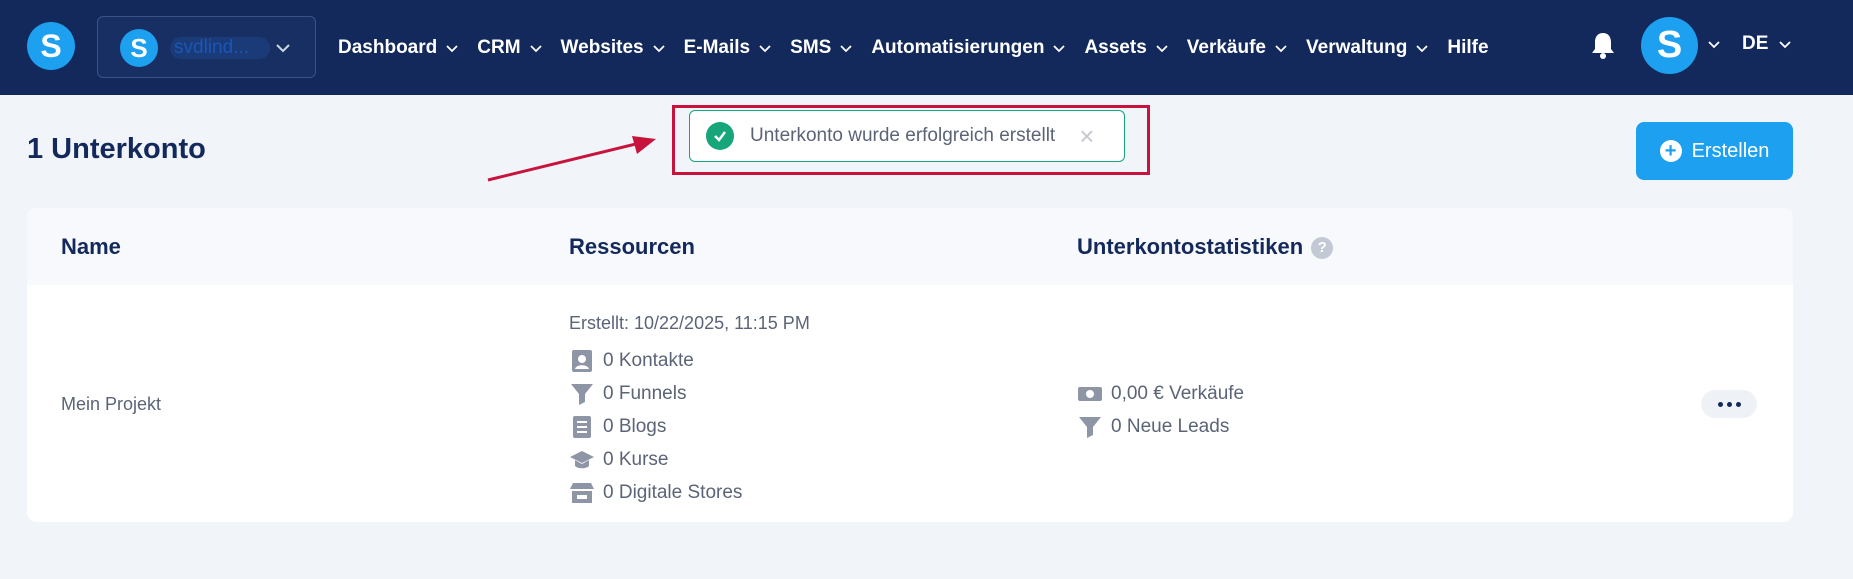  I want to click on contacts-icon, so click(582, 361).